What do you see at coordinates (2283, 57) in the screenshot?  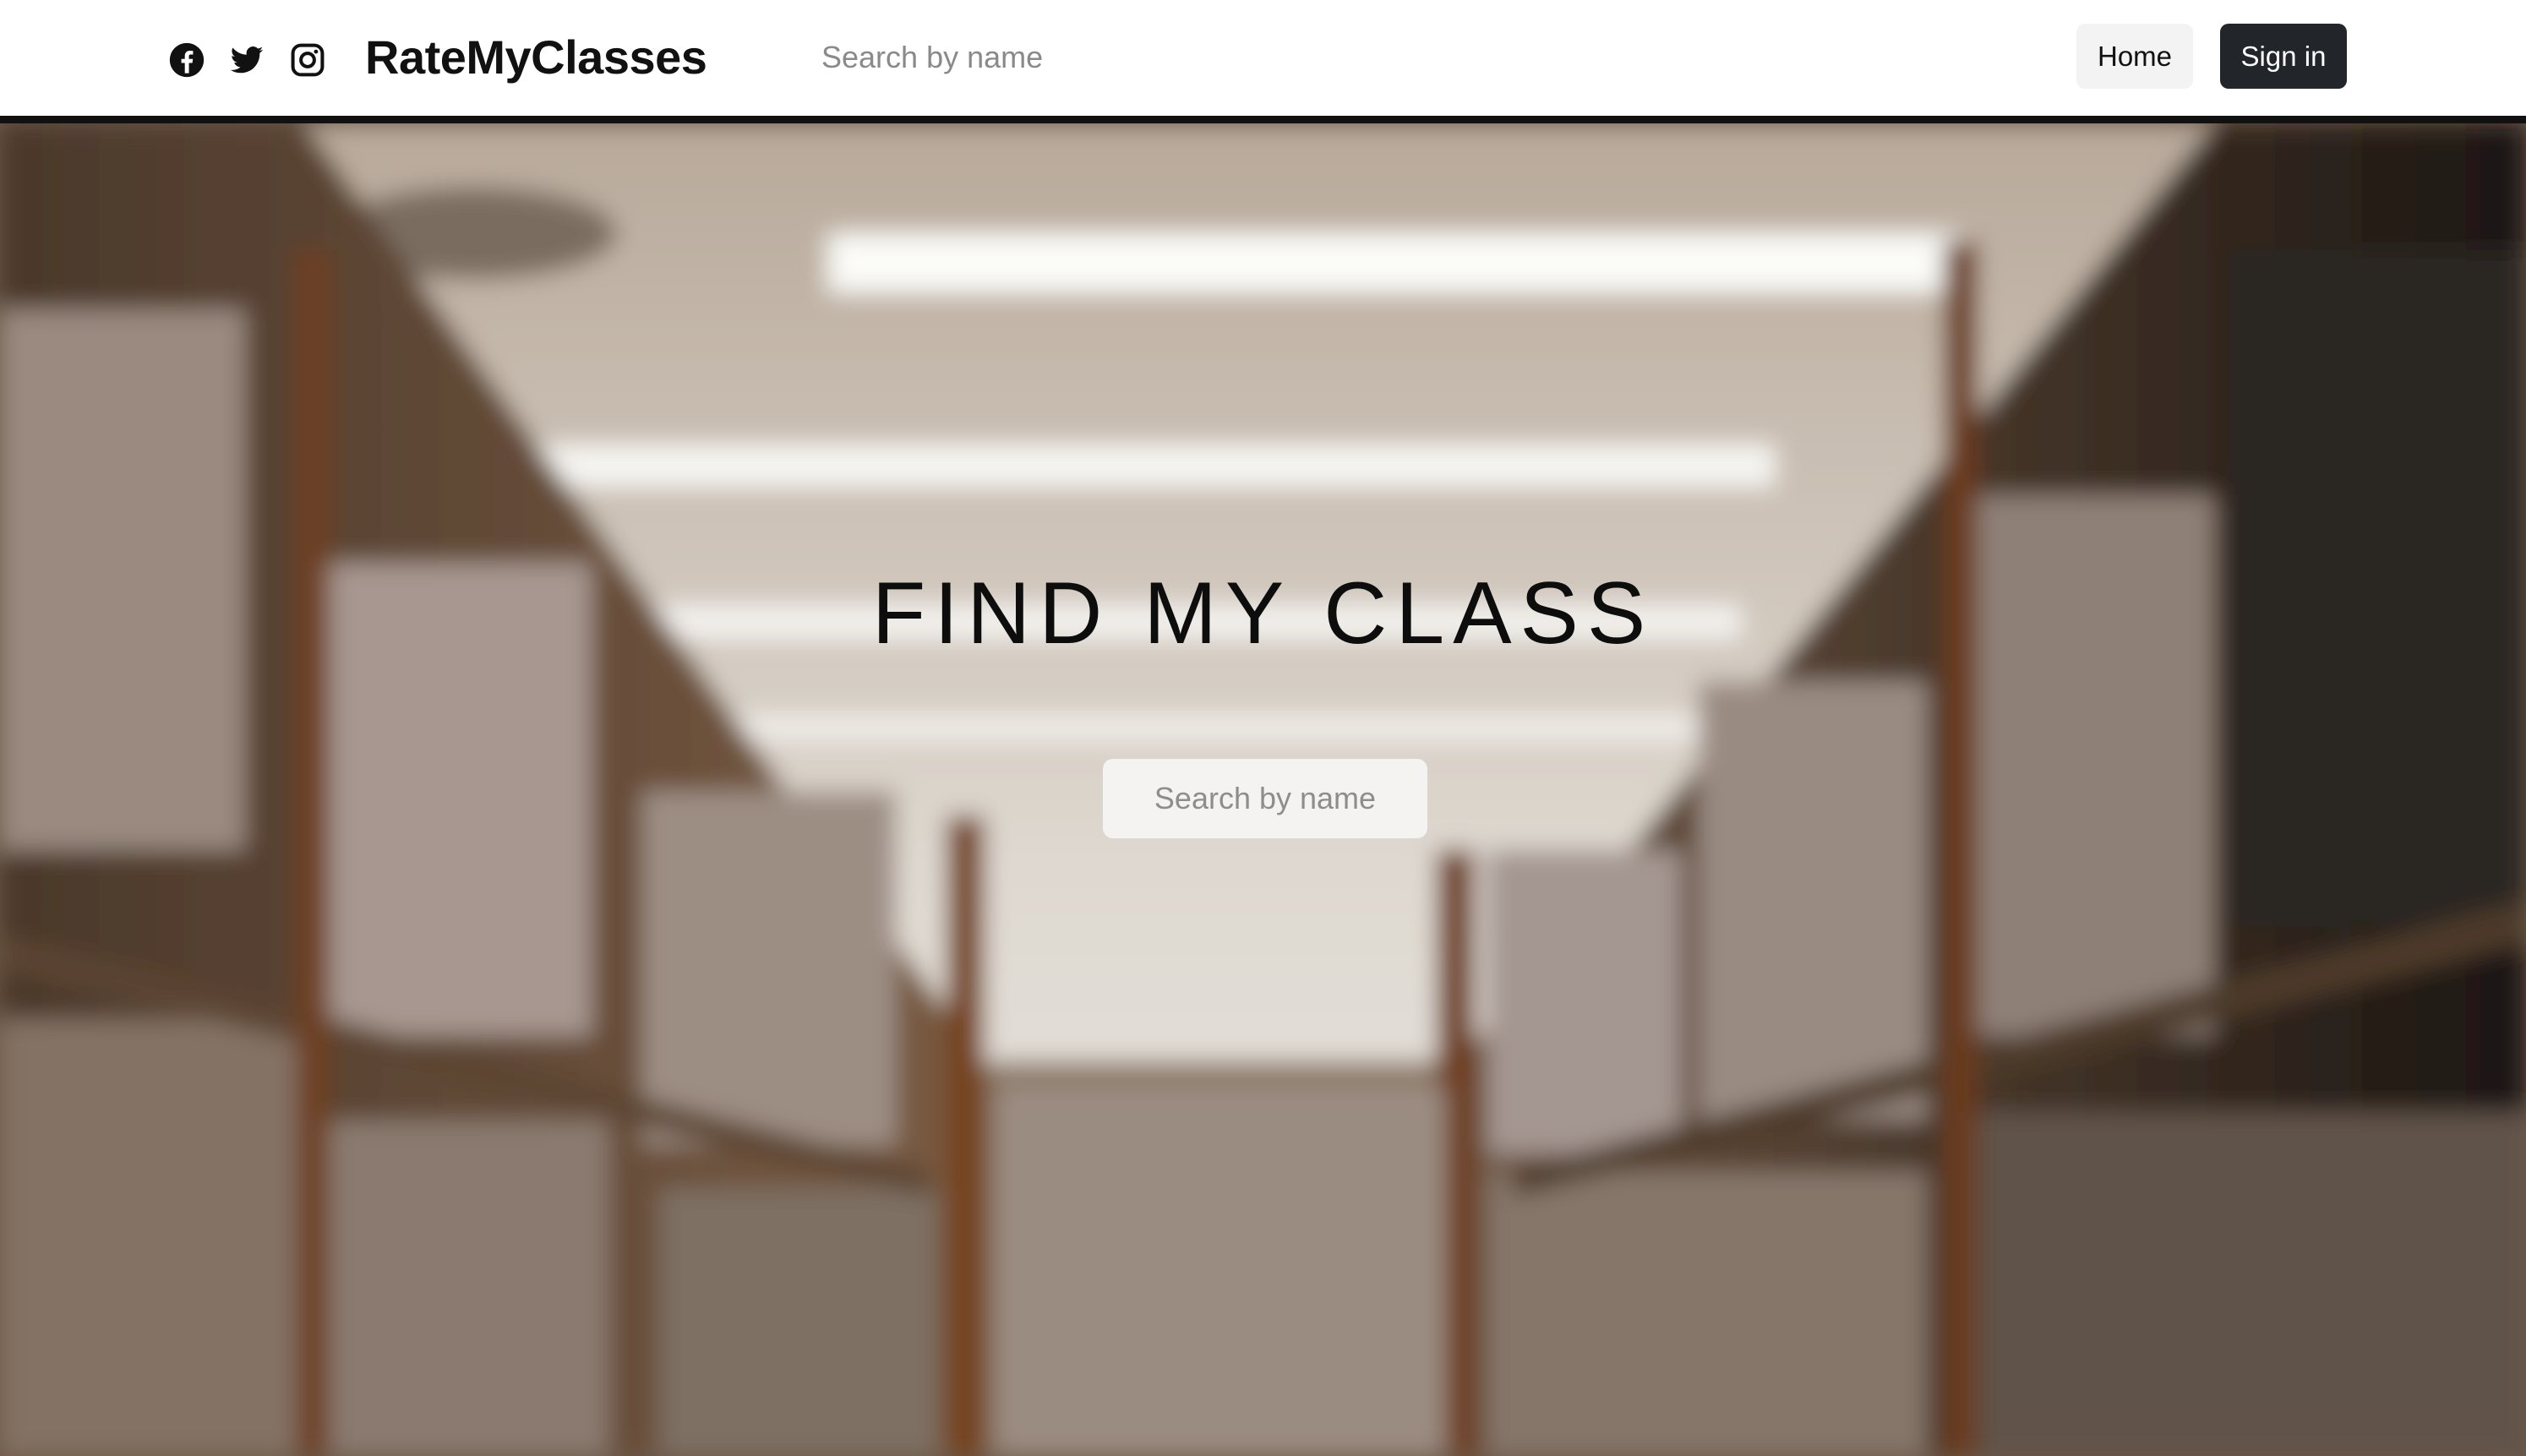 I see `sign-in-button: Sign in` at bounding box center [2283, 57].